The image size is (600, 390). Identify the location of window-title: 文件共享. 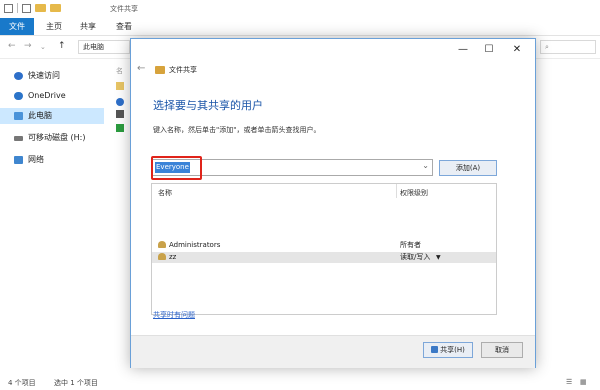
(124, 9).